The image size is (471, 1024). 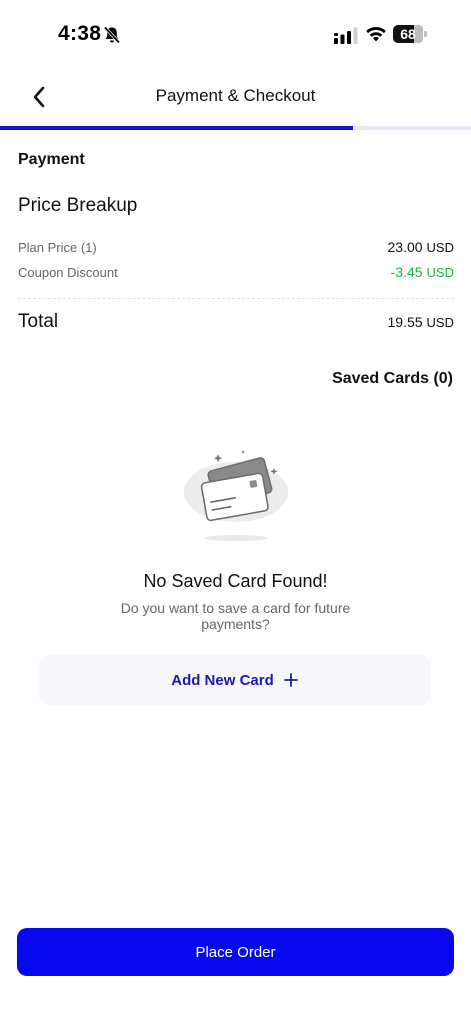 I want to click on credit-cards-illustration, so click(x=236, y=495).